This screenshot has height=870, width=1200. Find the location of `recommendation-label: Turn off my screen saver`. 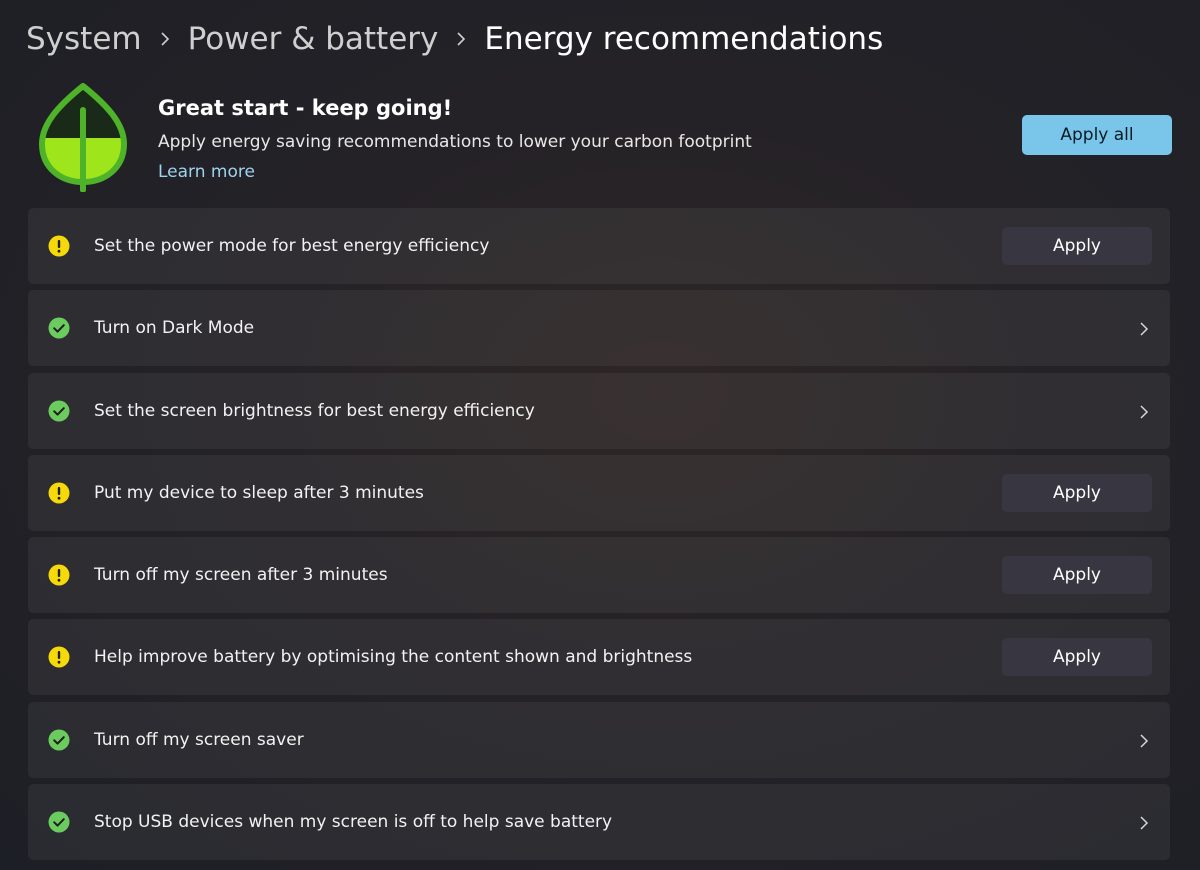

recommendation-label: Turn off my screen saver is located at coordinates (199, 739).